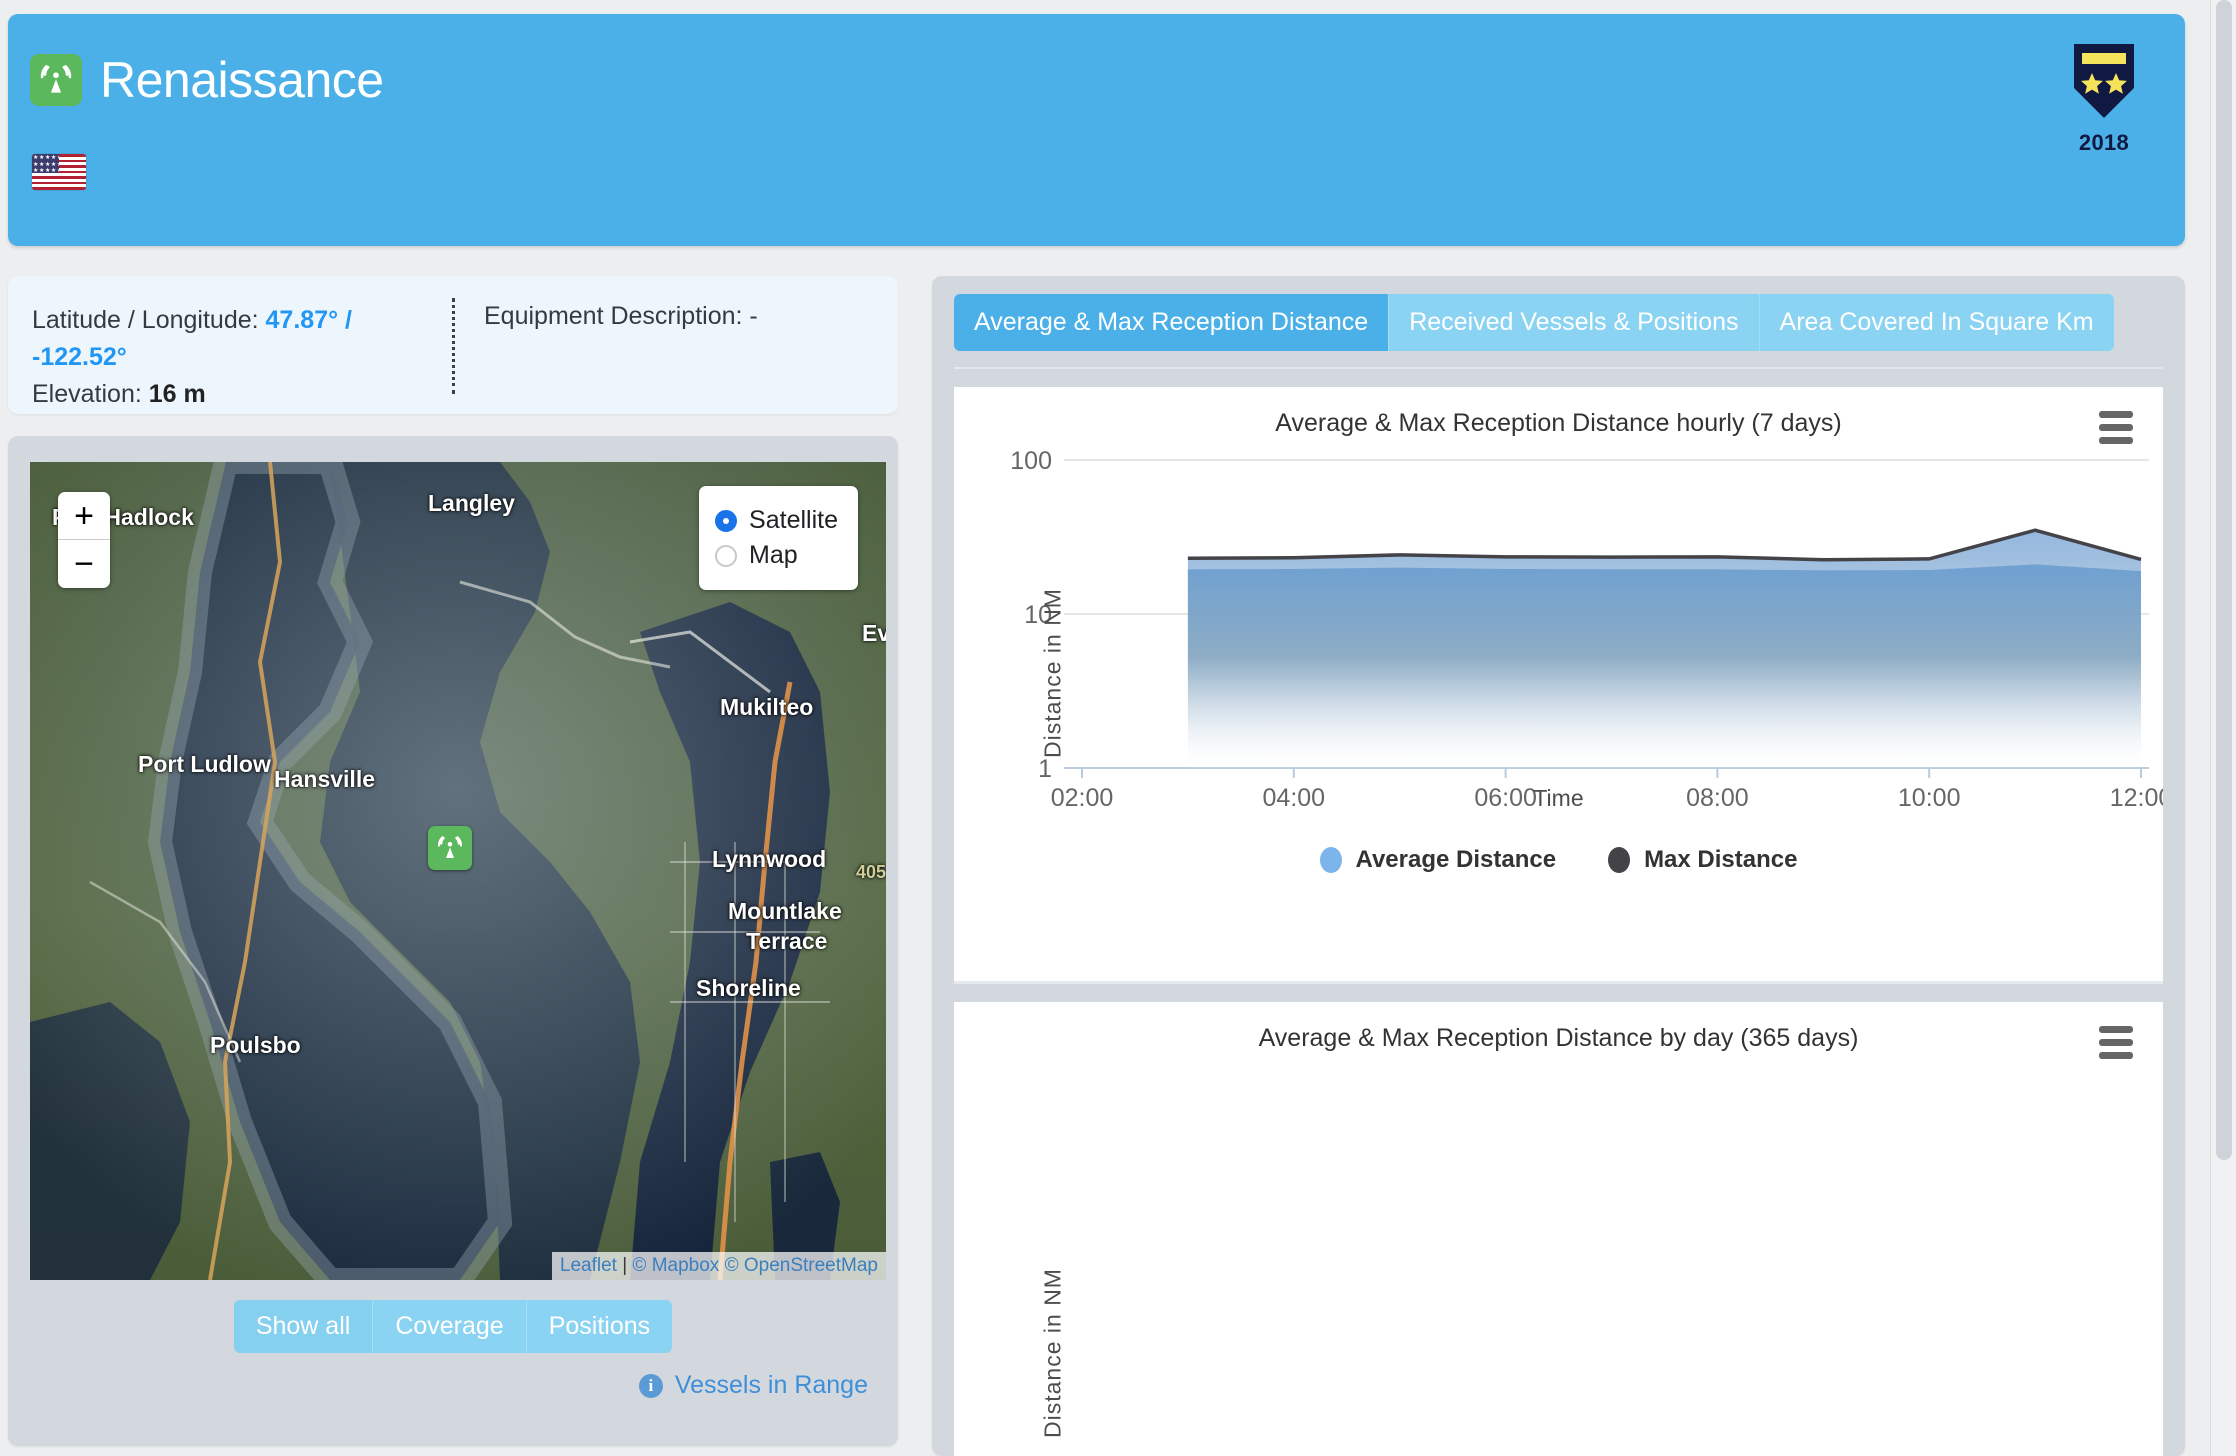  Describe the element at coordinates (145, 320) in the screenshot. I see `latlon-label: Latitude / Longitude:` at that location.